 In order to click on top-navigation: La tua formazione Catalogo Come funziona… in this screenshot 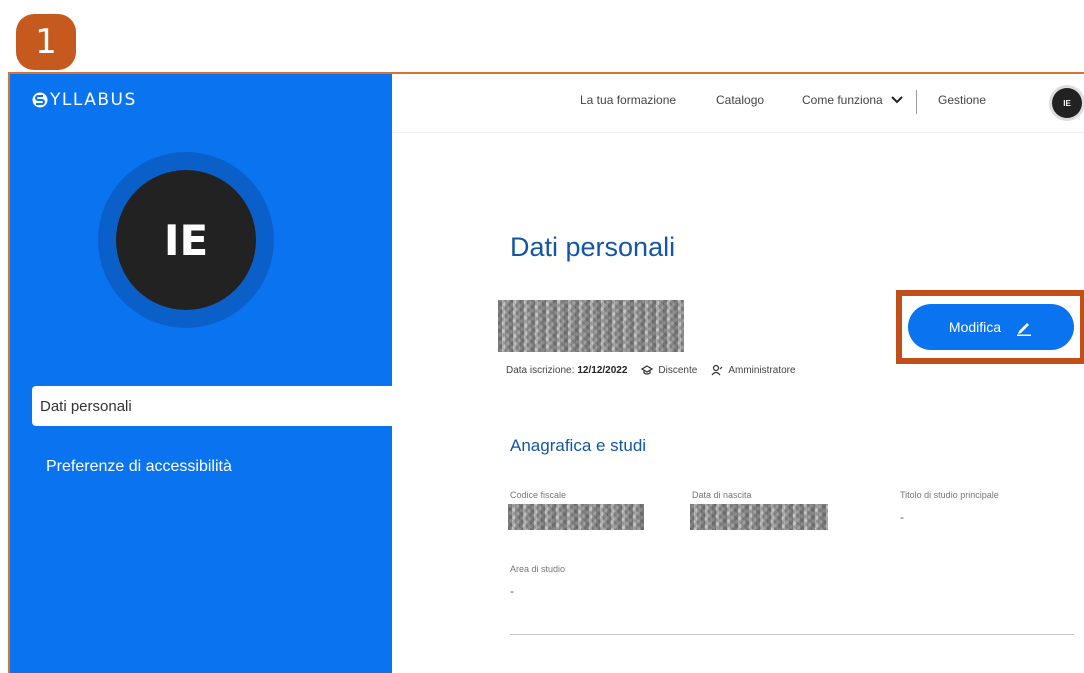, I will do `click(738, 103)`.